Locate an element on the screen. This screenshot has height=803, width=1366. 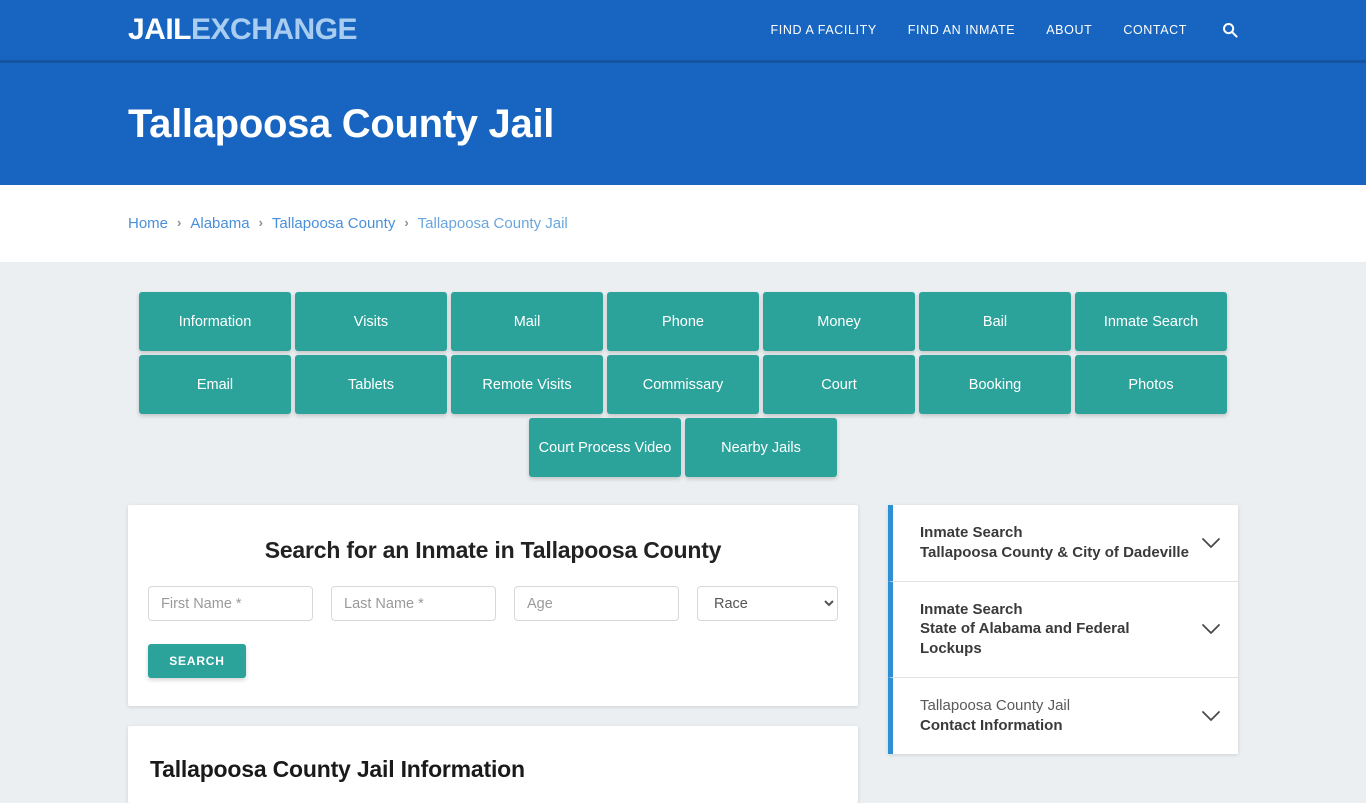
section-button-commissary: Commissary is located at coordinates (683, 384).